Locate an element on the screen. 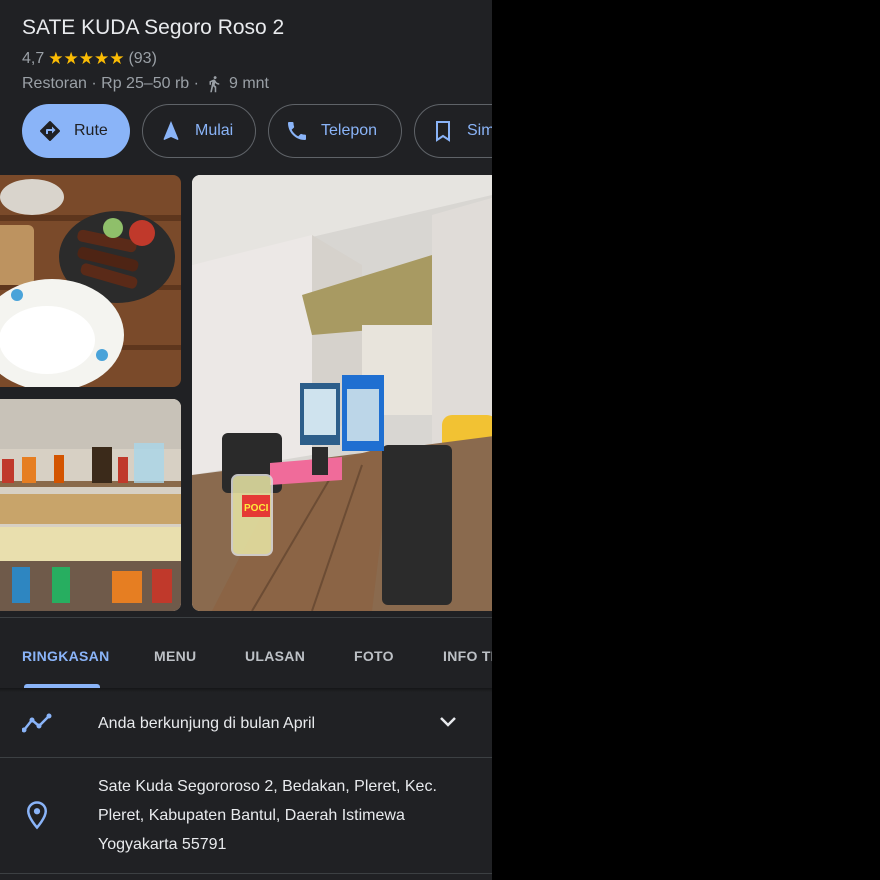  address-line-3: Yogyakarta 55791 is located at coordinates (162, 844).